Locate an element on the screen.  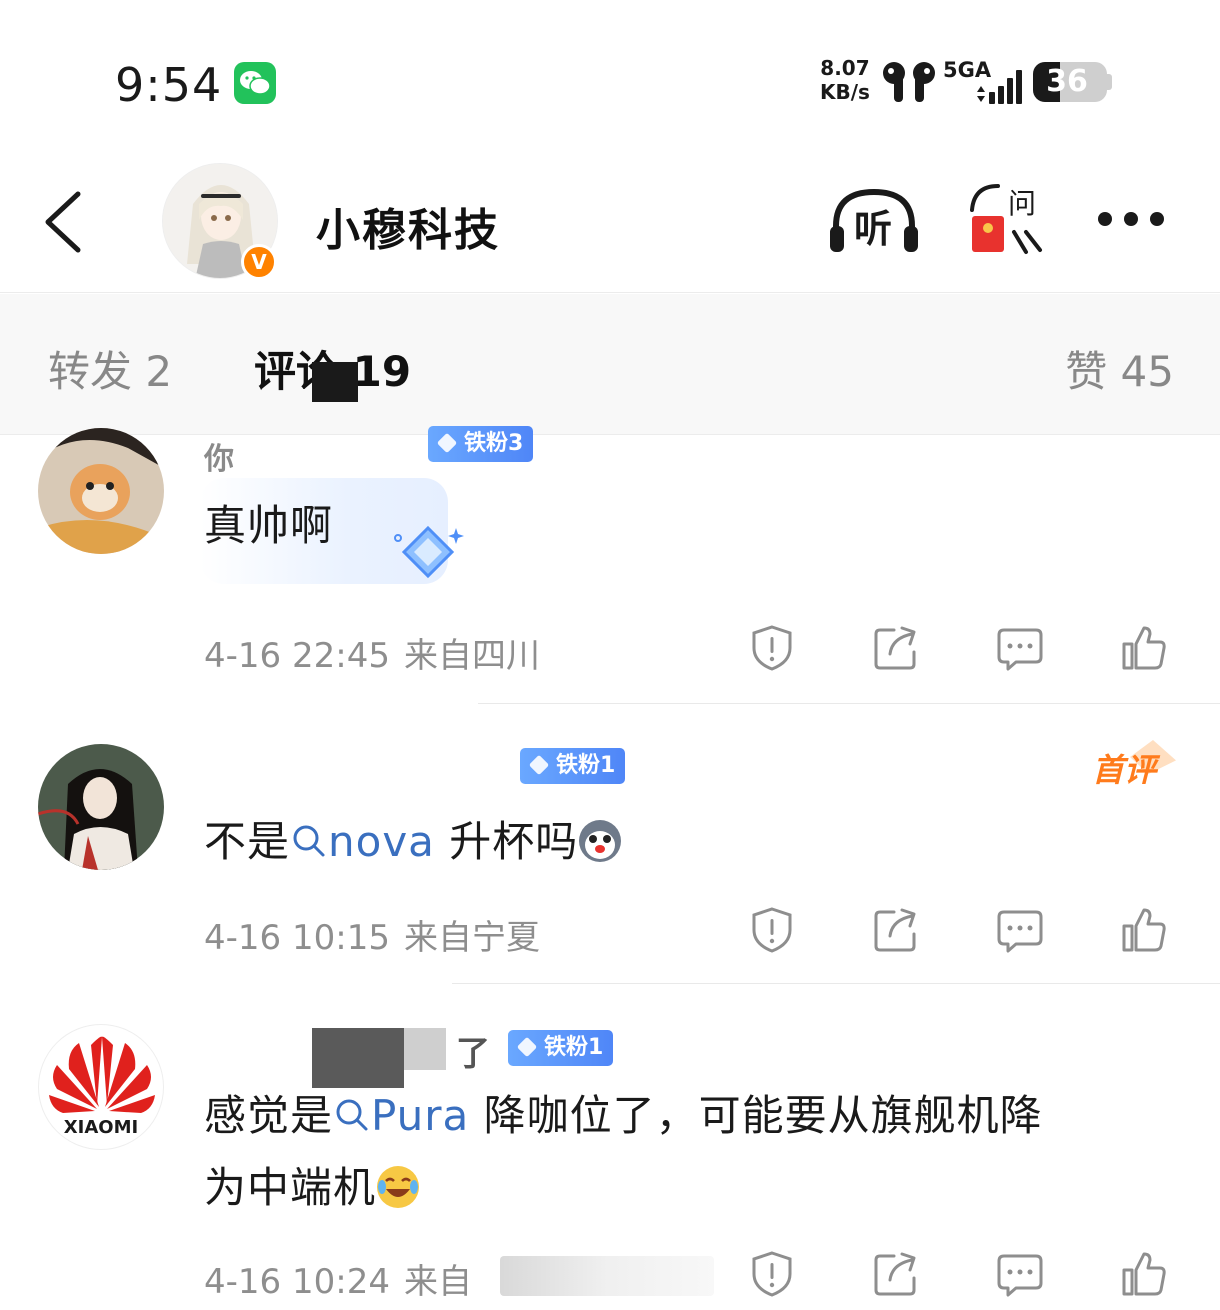
comment-avatar: XIAOMI is located at coordinates (101, 1087).